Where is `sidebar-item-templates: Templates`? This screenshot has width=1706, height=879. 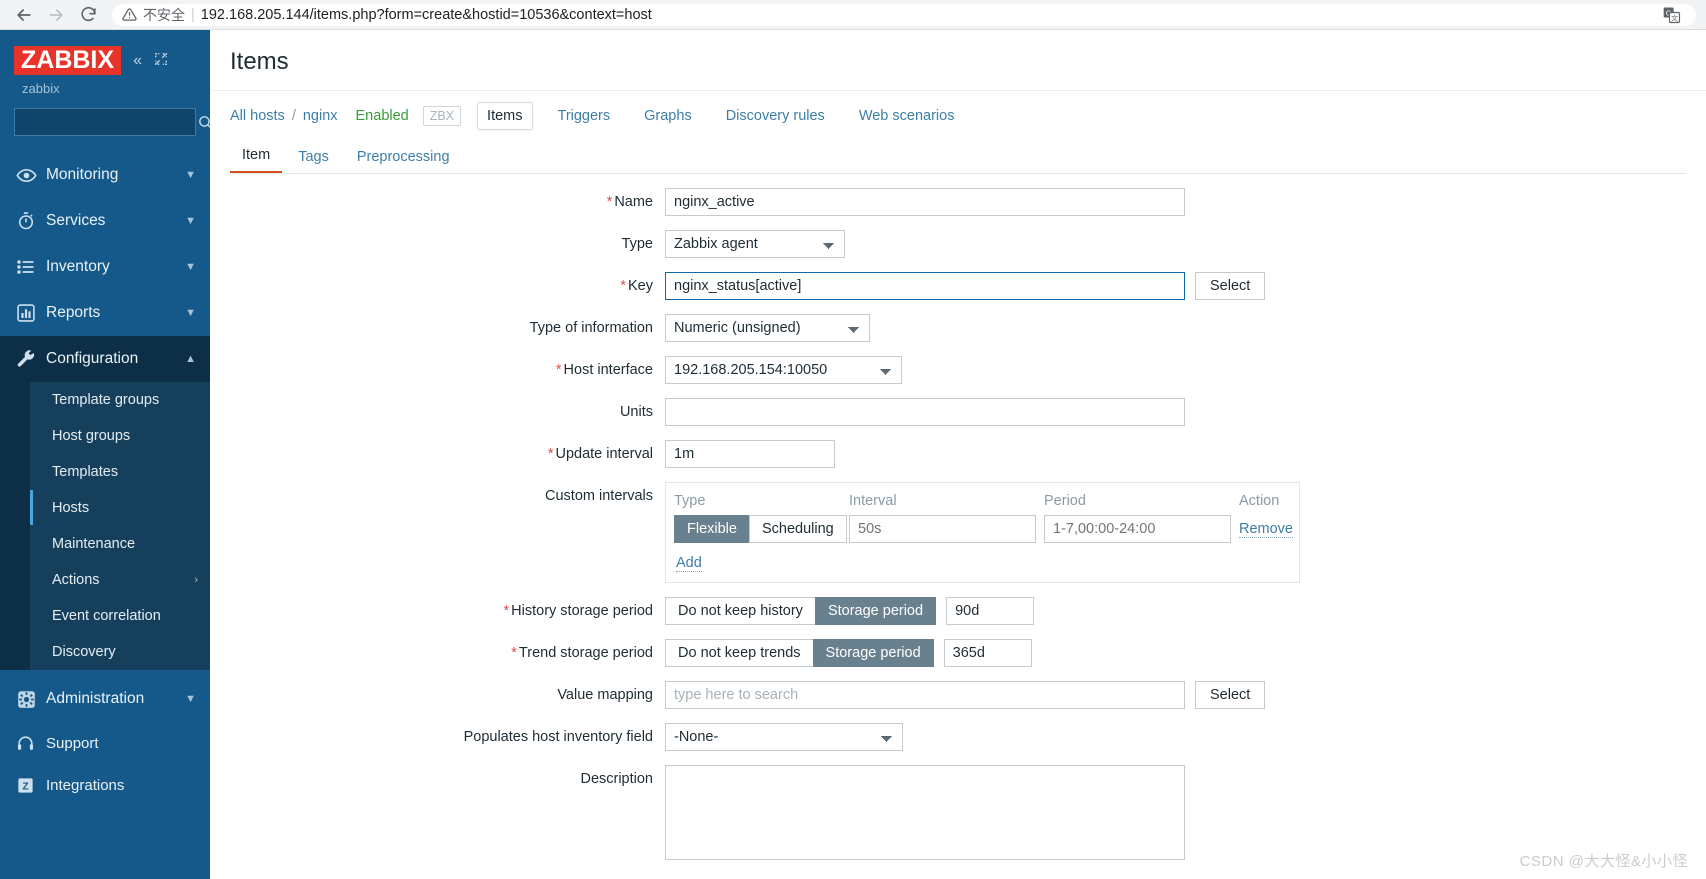
sidebar-item-templates: Templates is located at coordinates (120, 472).